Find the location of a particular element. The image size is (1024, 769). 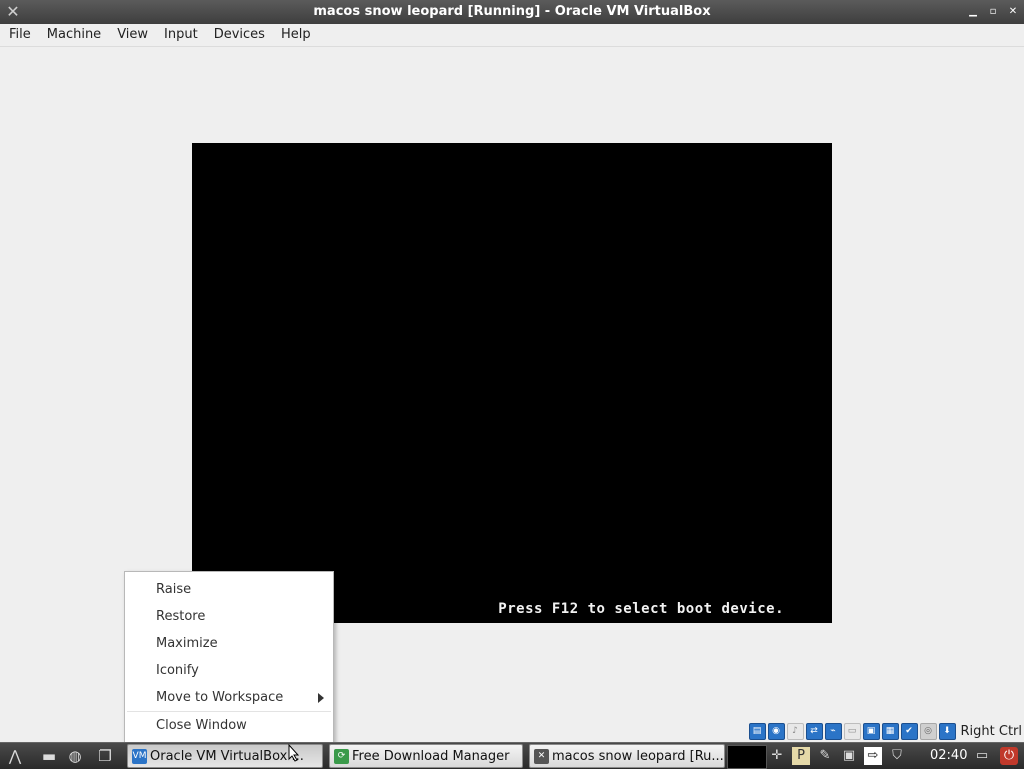

vm-status-bar: ▤ ◉ ♪ ⇄ ⌁ ▭ ▣ ▦ ✔ ◎ ⬇ Right Ctrl is located at coordinates (885, 731).